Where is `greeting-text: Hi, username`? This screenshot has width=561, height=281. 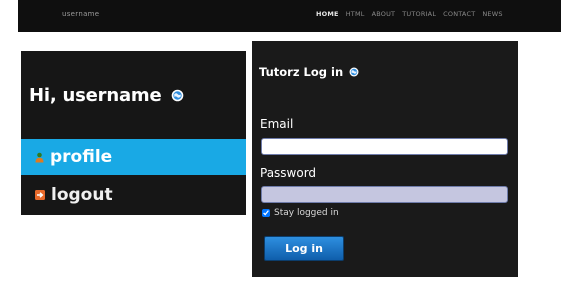
greeting-text: Hi, username is located at coordinates (95, 95).